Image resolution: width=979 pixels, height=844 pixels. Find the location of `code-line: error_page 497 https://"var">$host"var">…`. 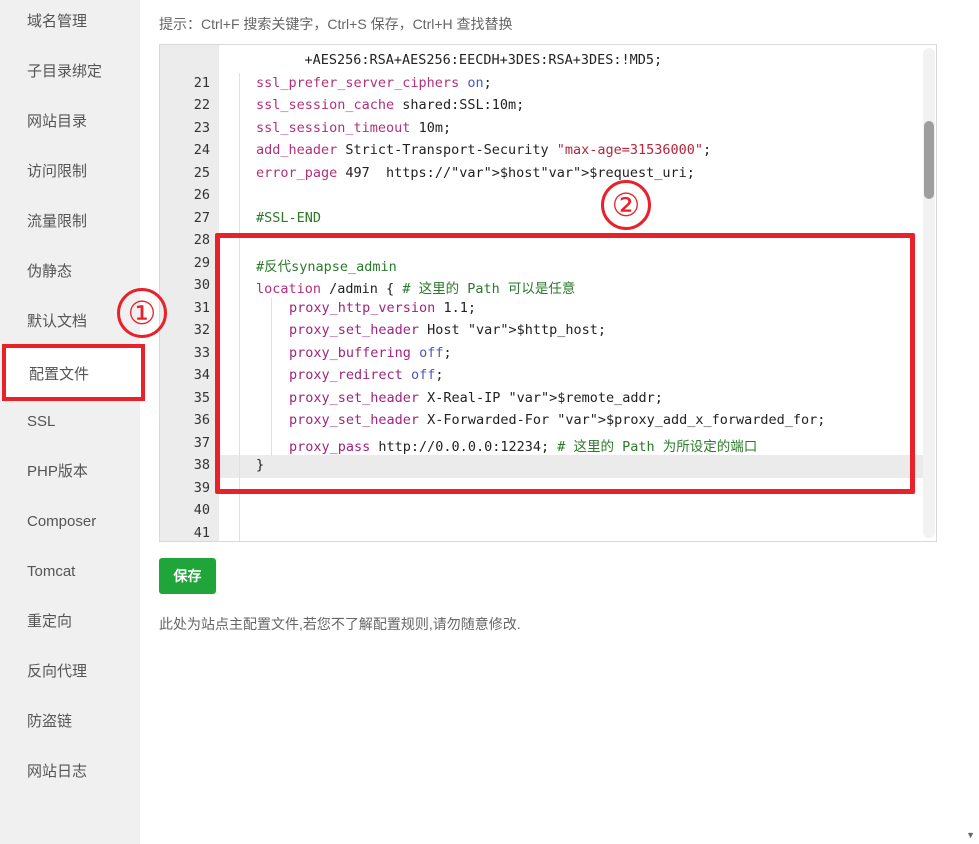

code-line: error_page 497 https://"var">$host"var">… is located at coordinates (571, 174).